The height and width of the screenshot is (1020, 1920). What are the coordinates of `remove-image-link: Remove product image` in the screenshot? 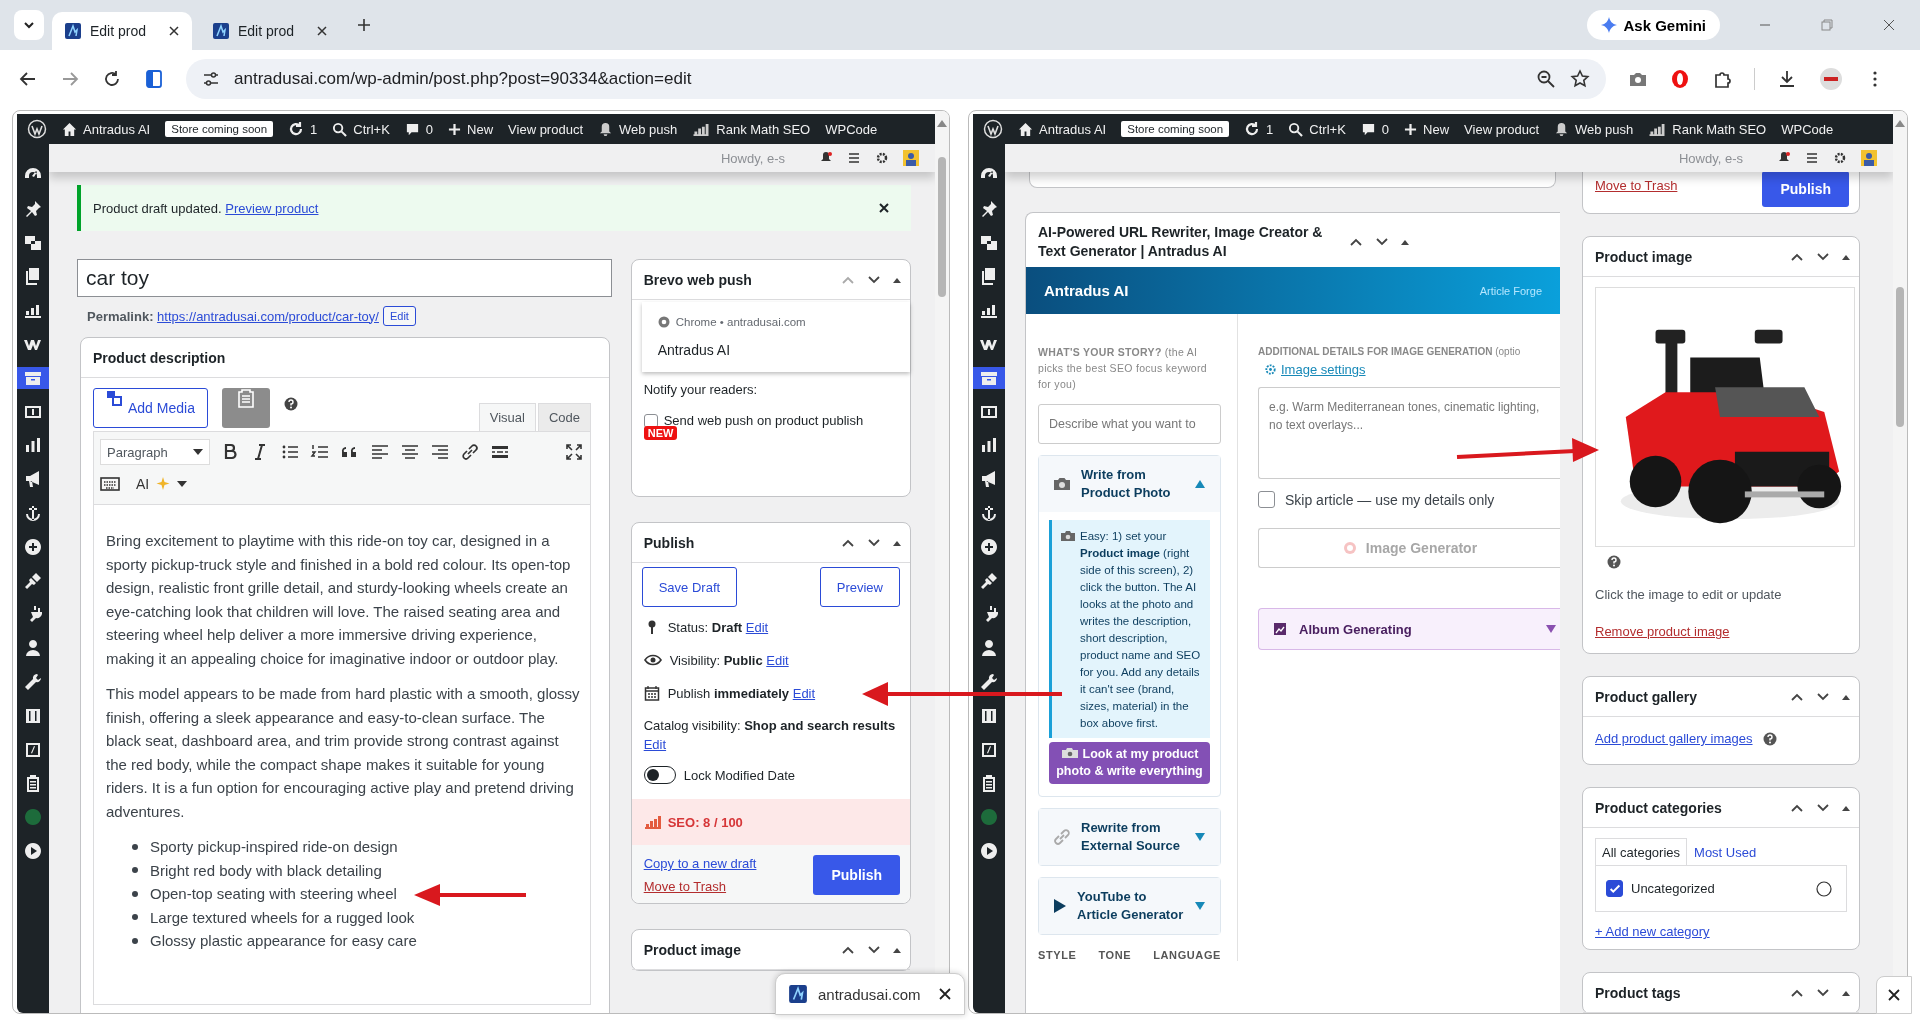 It's located at (1721, 631).